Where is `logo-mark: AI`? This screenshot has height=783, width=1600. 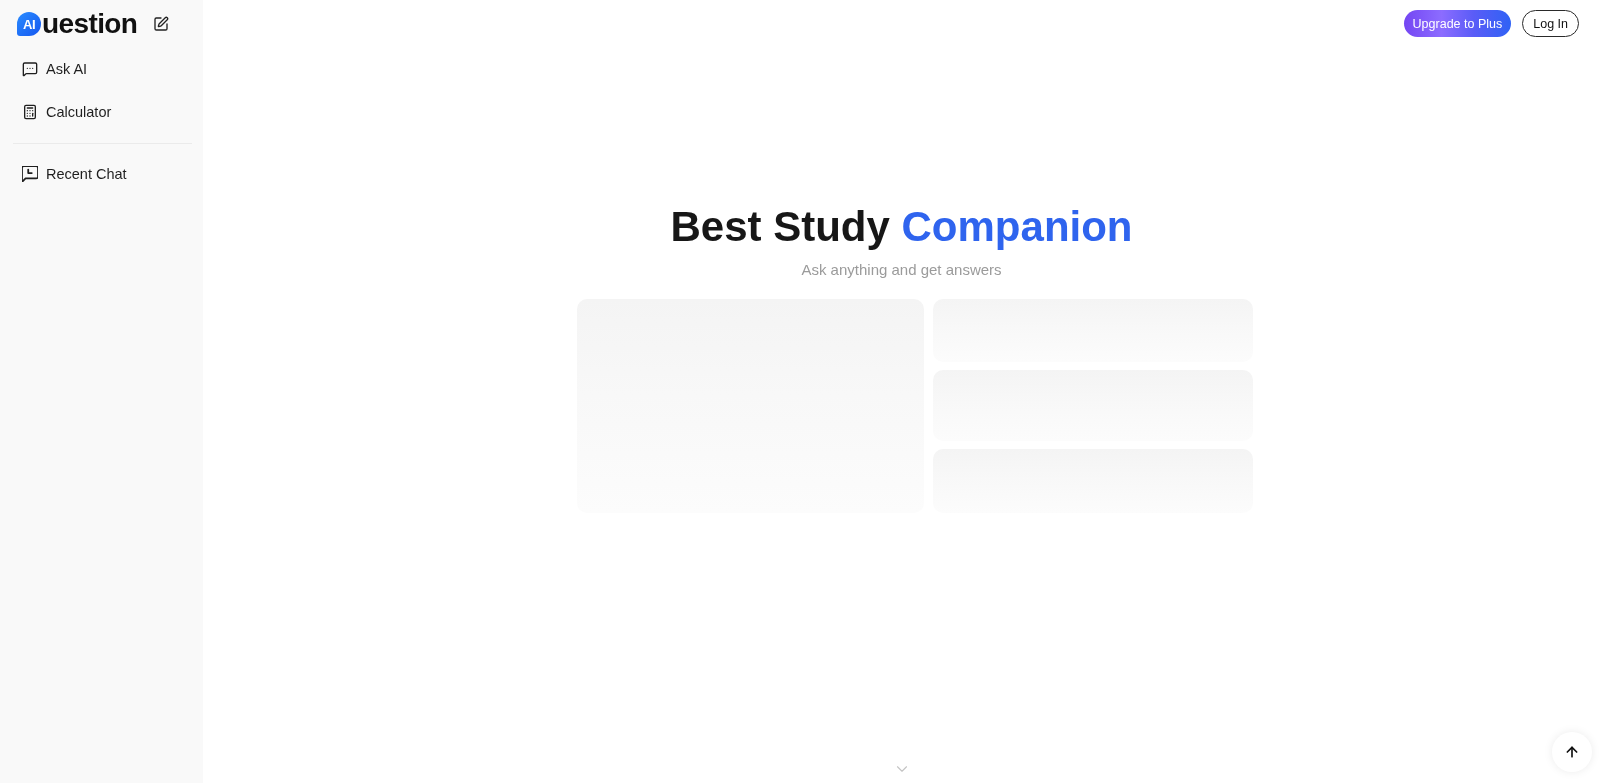
logo-mark: AI is located at coordinates (29, 24).